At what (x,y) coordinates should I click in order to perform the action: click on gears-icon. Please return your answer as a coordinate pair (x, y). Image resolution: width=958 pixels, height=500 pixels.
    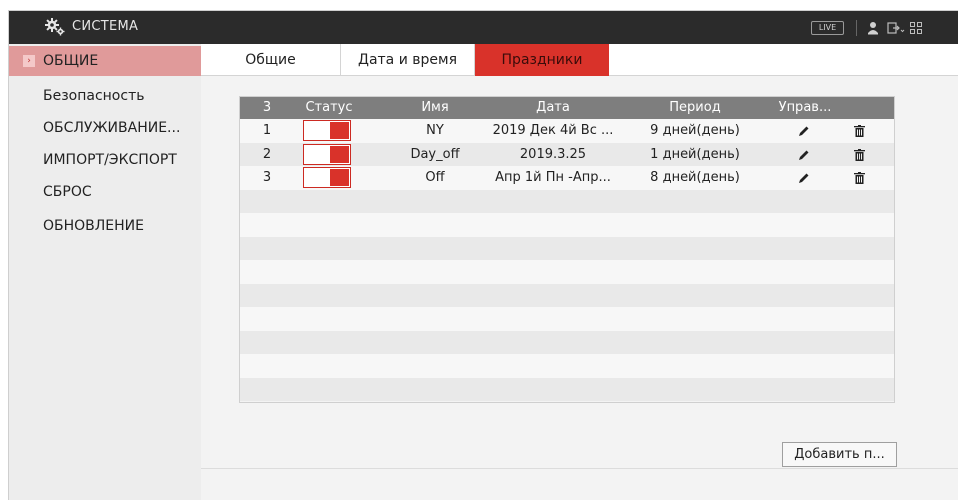
    Looking at the image, I should click on (55, 27).